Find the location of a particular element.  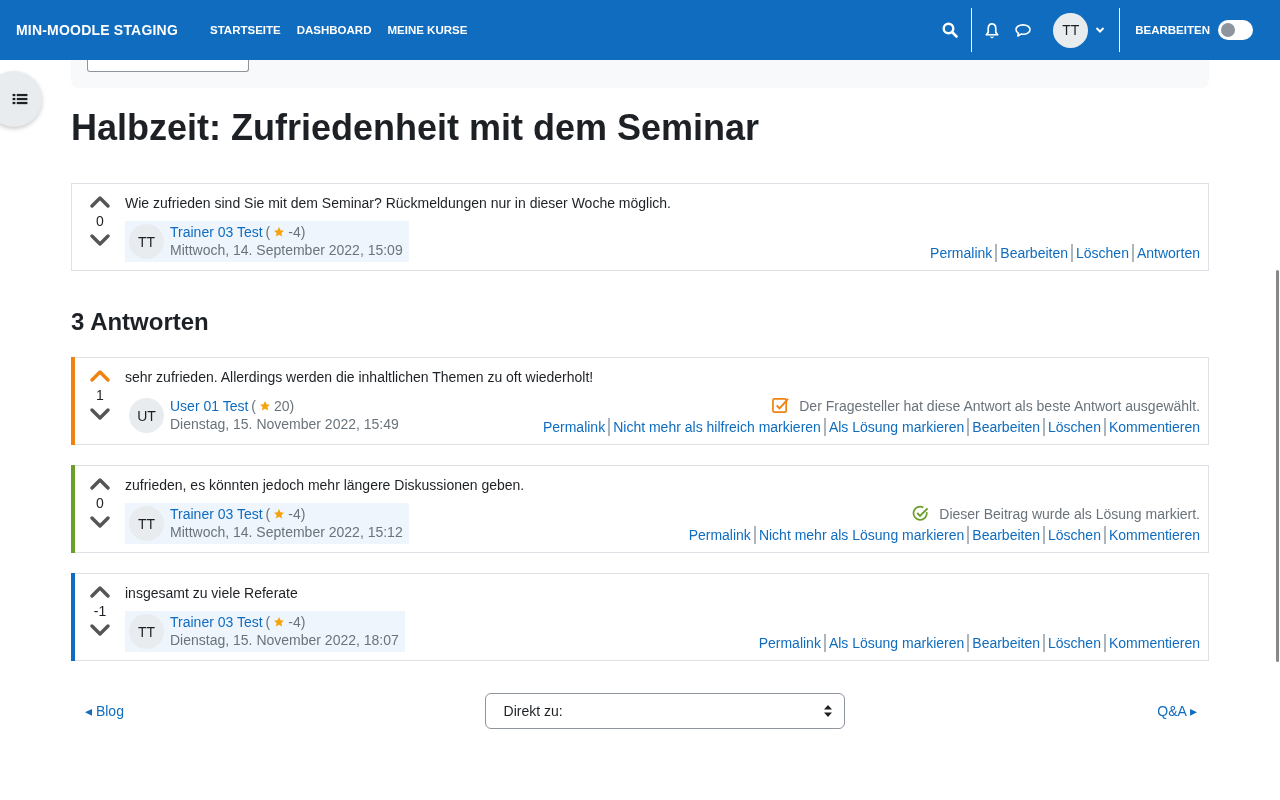

action-link: Nicht mehr als hilfreich markieren is located at coordinates (717, 427).